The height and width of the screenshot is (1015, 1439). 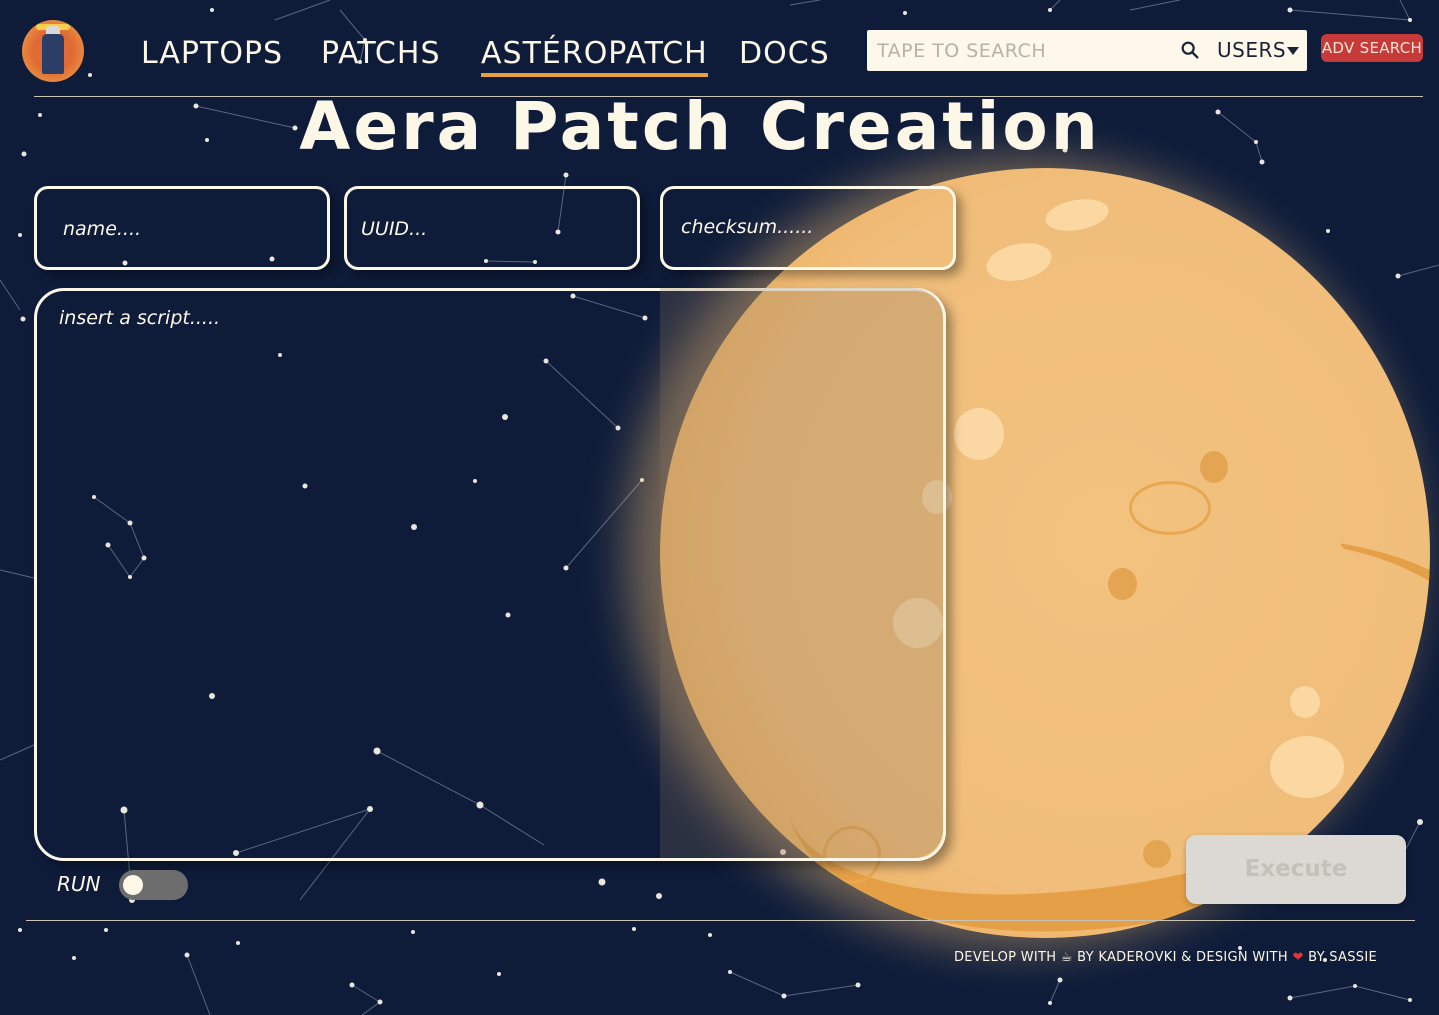 What do you see at coordinates (133, 885) in the screenshot?
I see `toggle-knob` at bounding box center [133, 885].